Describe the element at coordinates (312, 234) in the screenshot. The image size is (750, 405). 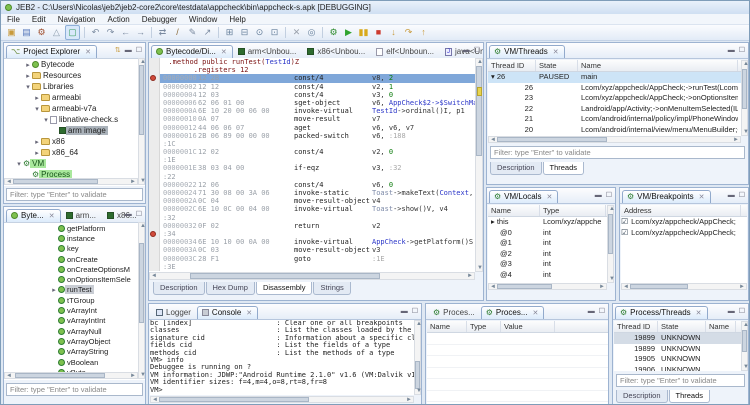
I see `code-label-line: :34` at that location.